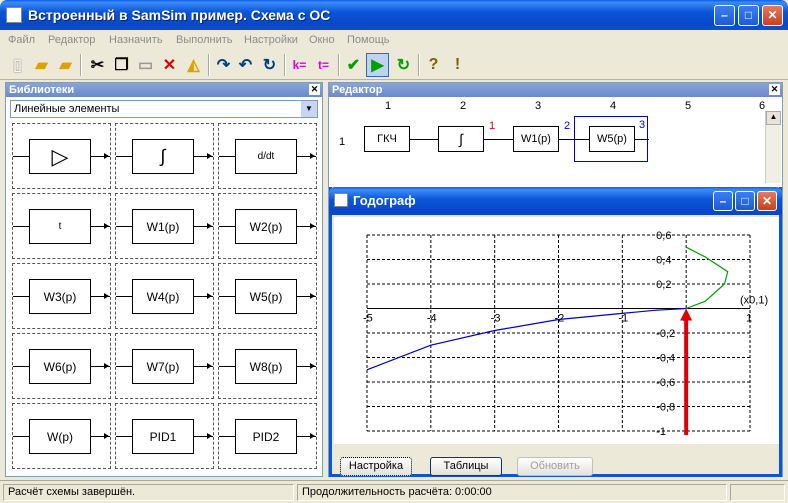 The image size is (788, 503). I want to click on save-folder-icon: ▰, so click(65, 65).